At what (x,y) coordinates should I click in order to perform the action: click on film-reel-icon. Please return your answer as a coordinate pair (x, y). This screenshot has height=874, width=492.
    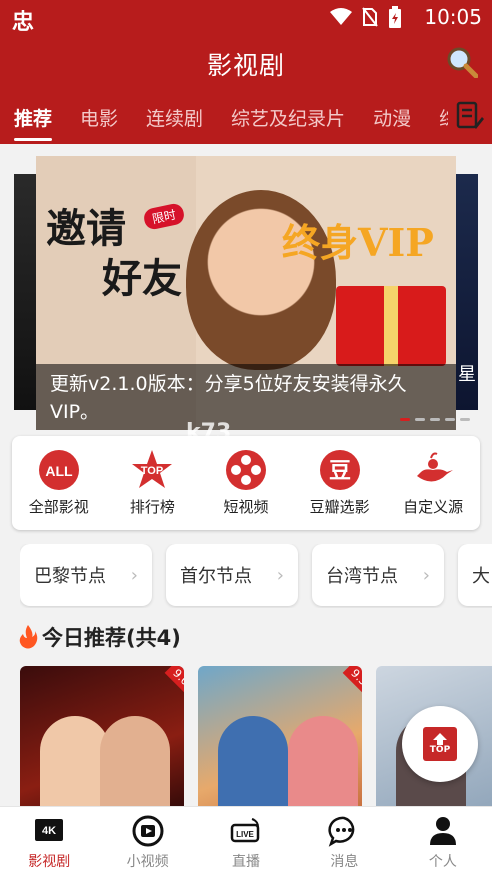
    Looking at the image, I should click on (245, 470).